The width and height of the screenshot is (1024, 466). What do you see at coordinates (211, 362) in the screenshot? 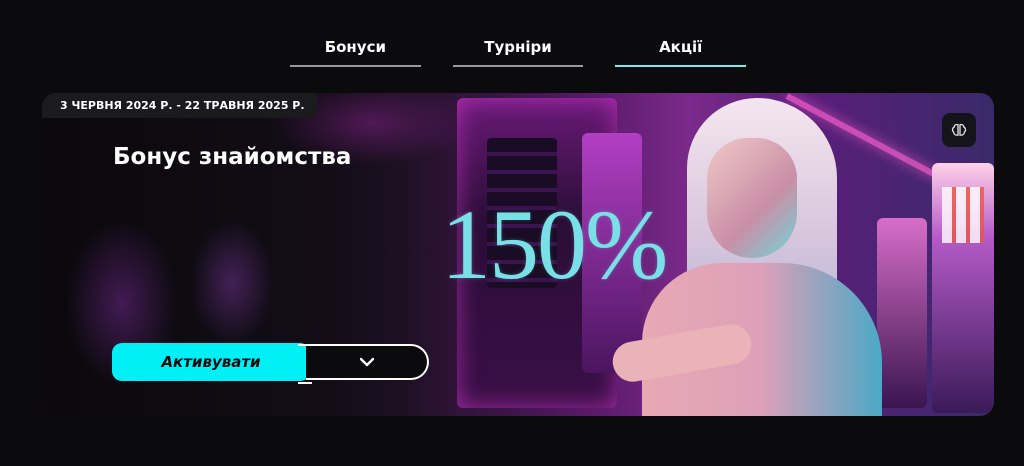
I see `activate-button: Активувати` at bounding box center [211, 362].